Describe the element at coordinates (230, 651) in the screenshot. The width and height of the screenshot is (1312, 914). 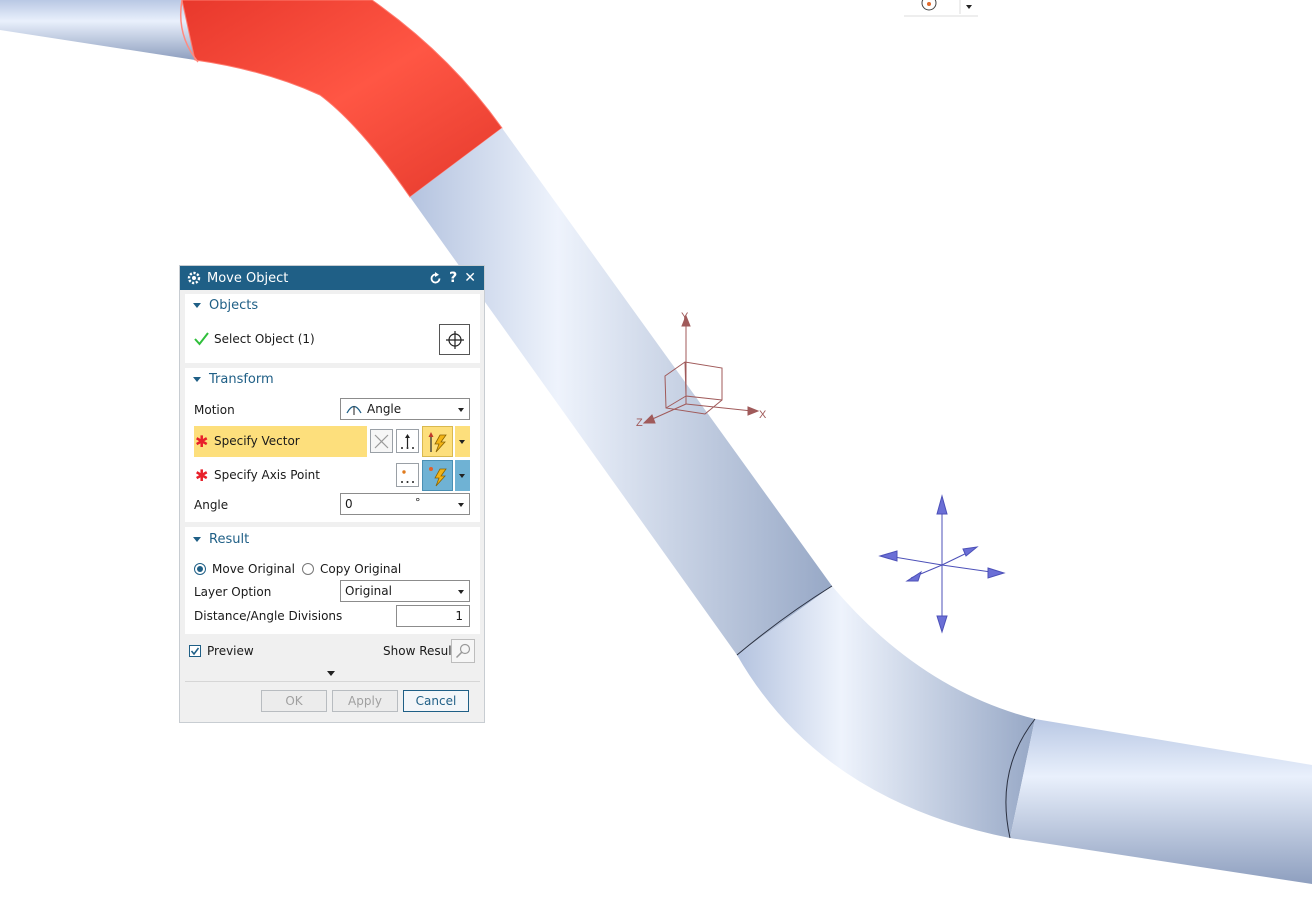
I see `preview-label: Preview` at that location.